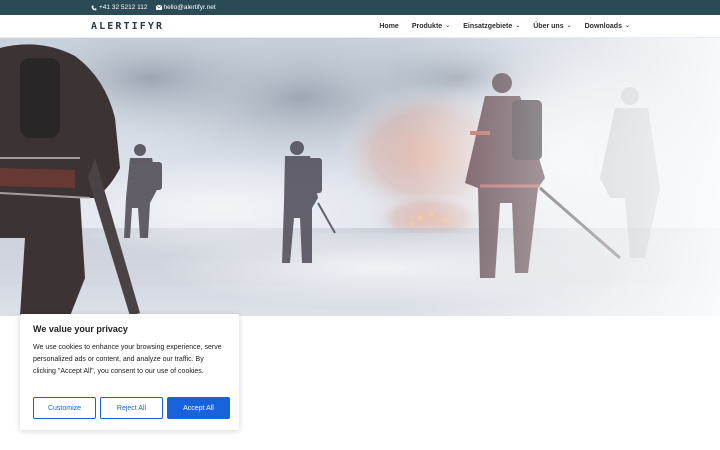 Image resolution: width=720 pixels, height=450 pixels. What do you see at coordinates (64, 408) in the screenshot?
I see `customize-button: Customize` at bounding box center [64, 408].